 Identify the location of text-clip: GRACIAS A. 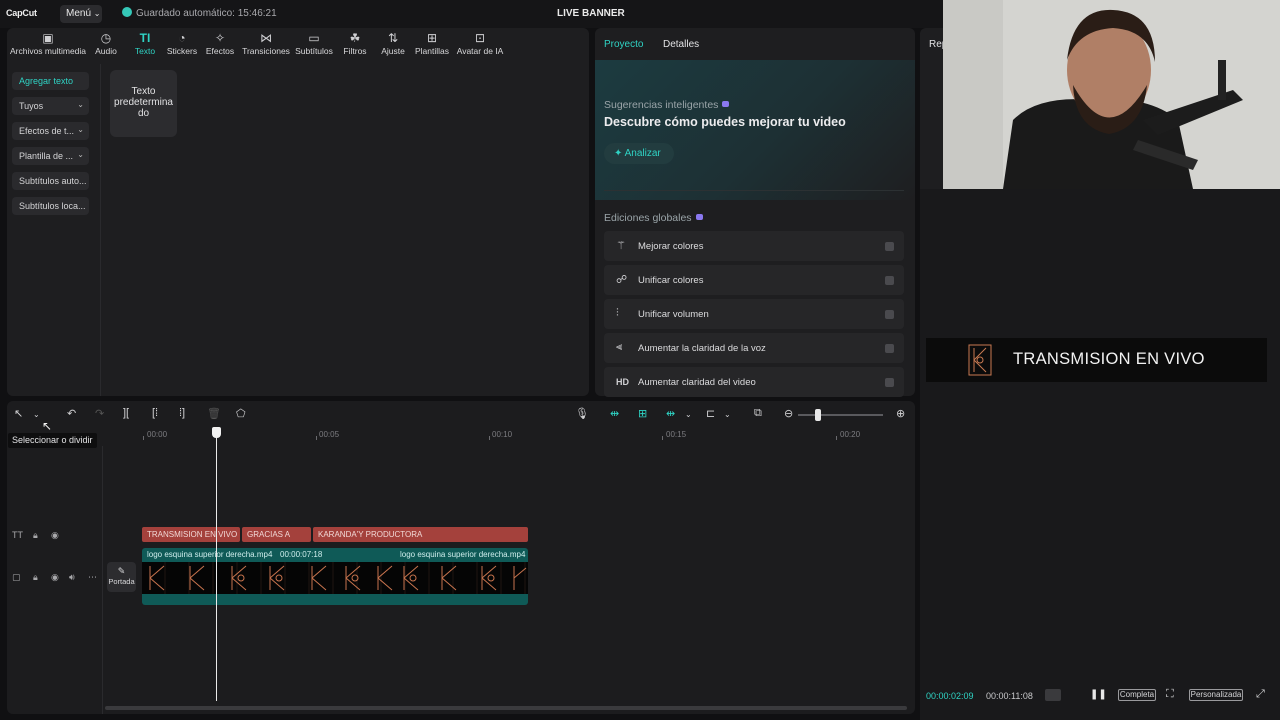
(276, 534).